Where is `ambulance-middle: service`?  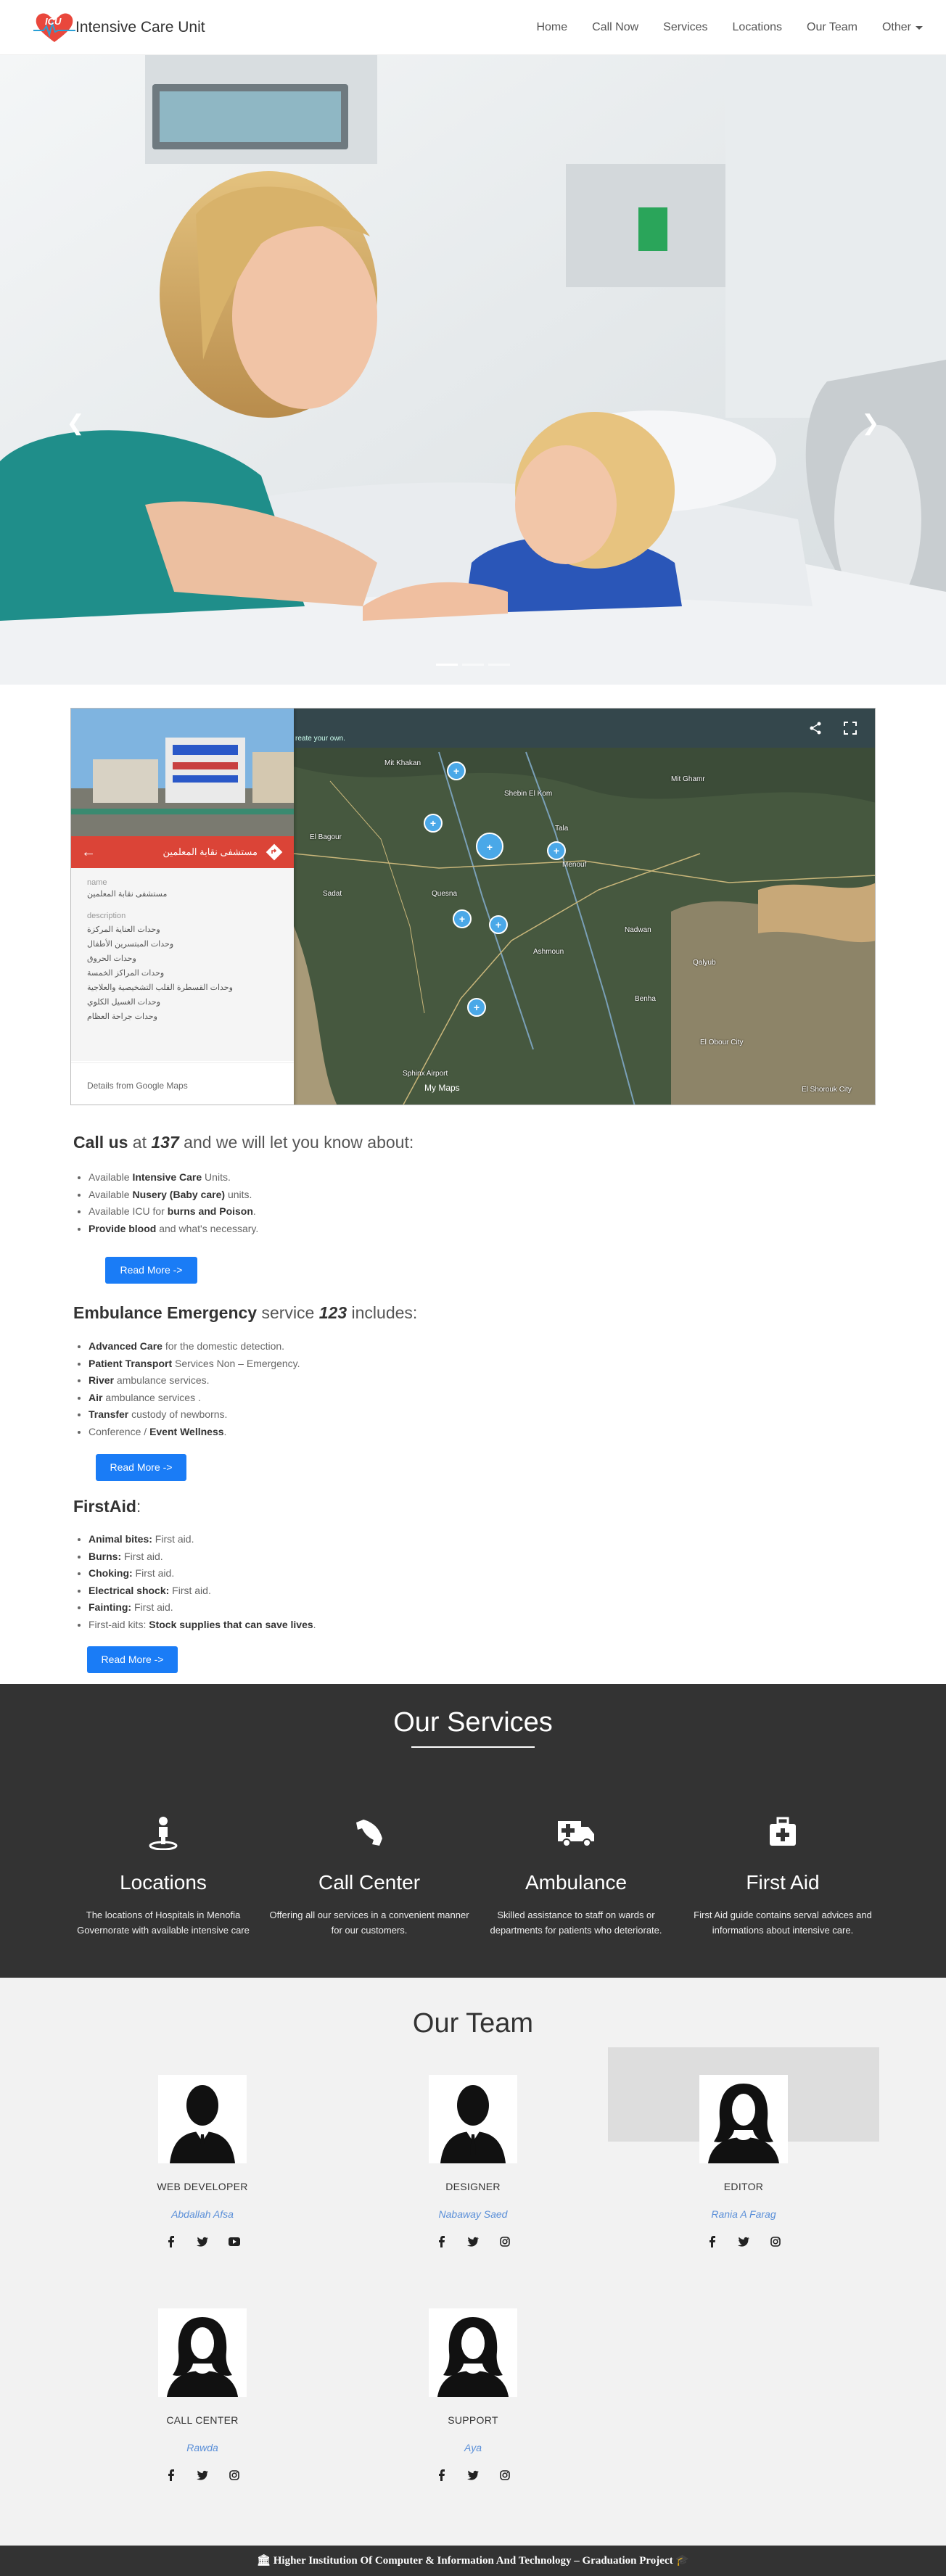 ambulance-middle: service is located at coordinates (288, 1312).